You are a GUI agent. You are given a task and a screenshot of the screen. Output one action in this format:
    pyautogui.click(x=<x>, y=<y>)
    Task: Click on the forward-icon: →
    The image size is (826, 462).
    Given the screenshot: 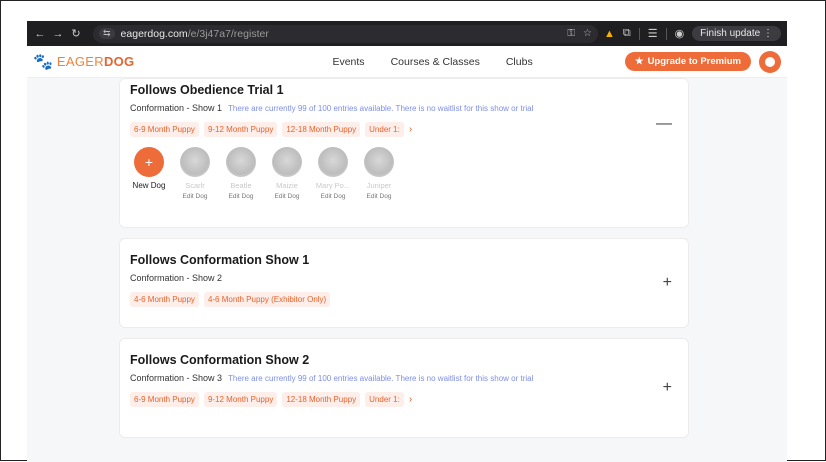 What is the action you would take?
    pyautogui.click(x=58, y=34)
    